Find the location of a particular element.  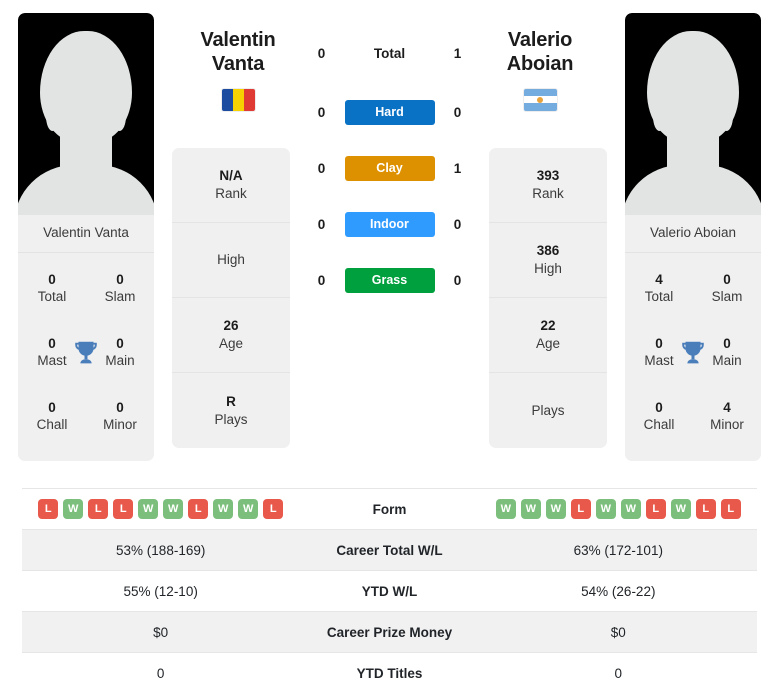

info-value: N/A is located at coordinates (231, 176).